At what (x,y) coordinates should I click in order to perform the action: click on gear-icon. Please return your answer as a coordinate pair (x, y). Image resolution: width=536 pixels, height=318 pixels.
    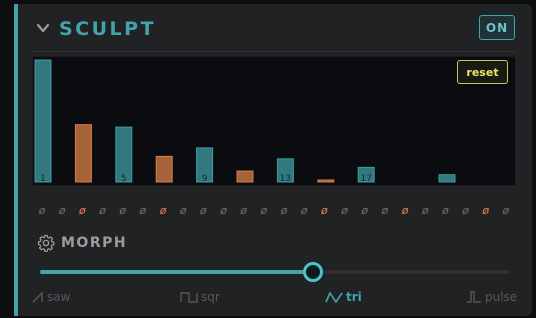
    Looking at the image, I should click on (46, 243).